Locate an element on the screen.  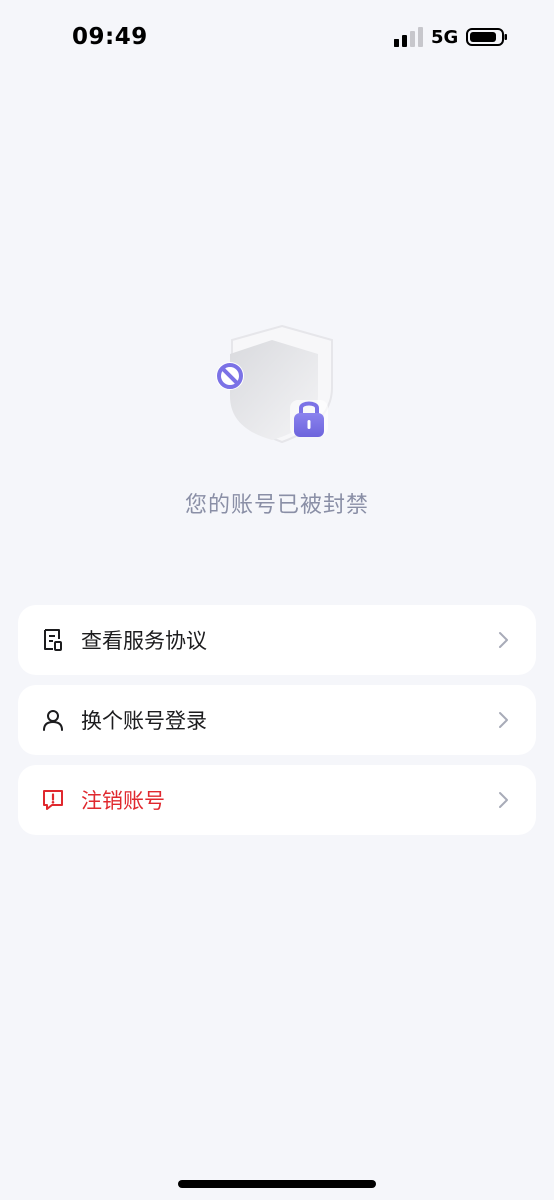
delete-account-button: 注销账号 is located at coordinates (277, 800).